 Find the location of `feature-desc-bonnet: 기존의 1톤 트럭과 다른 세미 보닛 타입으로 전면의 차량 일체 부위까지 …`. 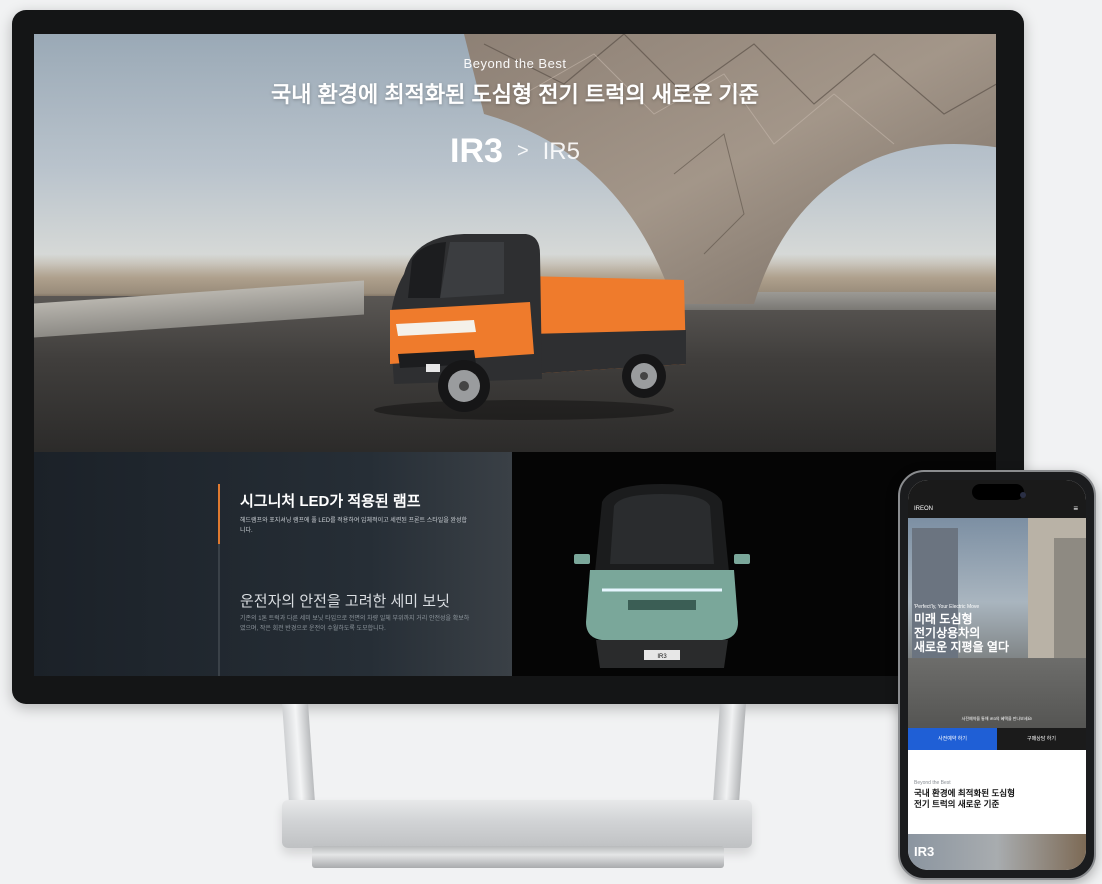

feature-desc-bonnet: 기존의 1톤 트럭과 다른 세미 보닛 타입으로 전면의 차량 일체 부위까지 … is located at coordinates (355, 624).